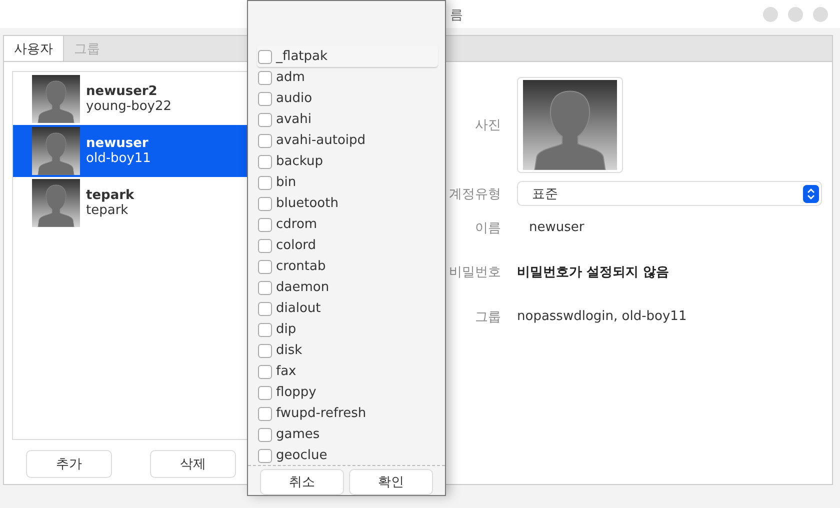 Image resolution: width=840 pixels, height=508 pixels. Describe the element at coordinates (456, 15) in the screenshot. I see `window-title: 름` at that location.